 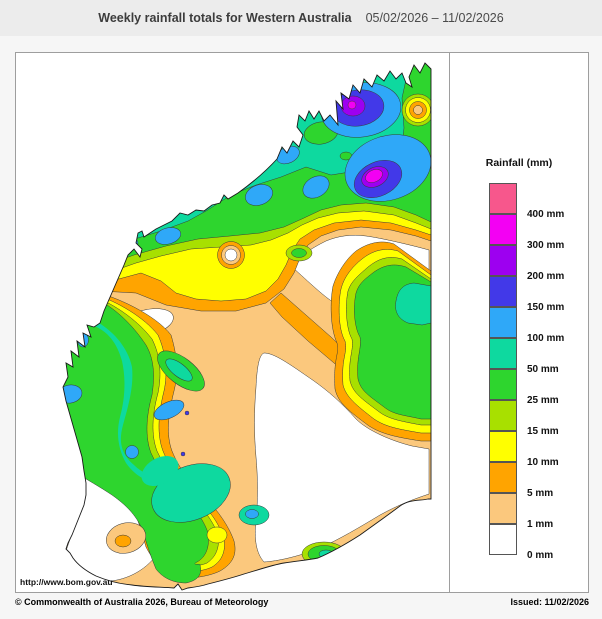 I want to click on legend-label-25-mm: 25 mm, so click(x=543, y=400).